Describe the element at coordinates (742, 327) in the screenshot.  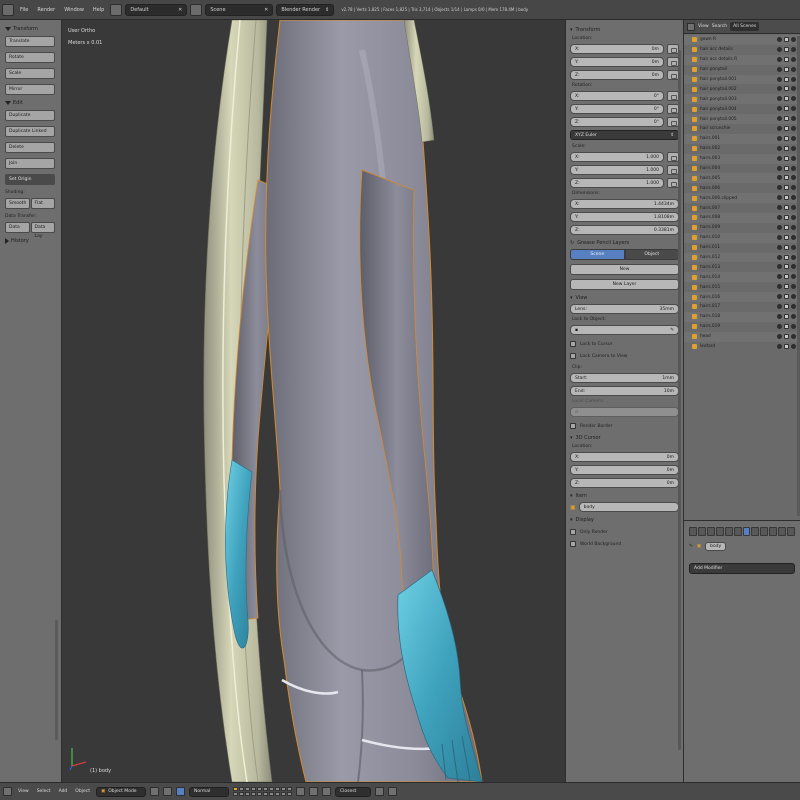
I see `outliner-row: hairs.019` at that location.